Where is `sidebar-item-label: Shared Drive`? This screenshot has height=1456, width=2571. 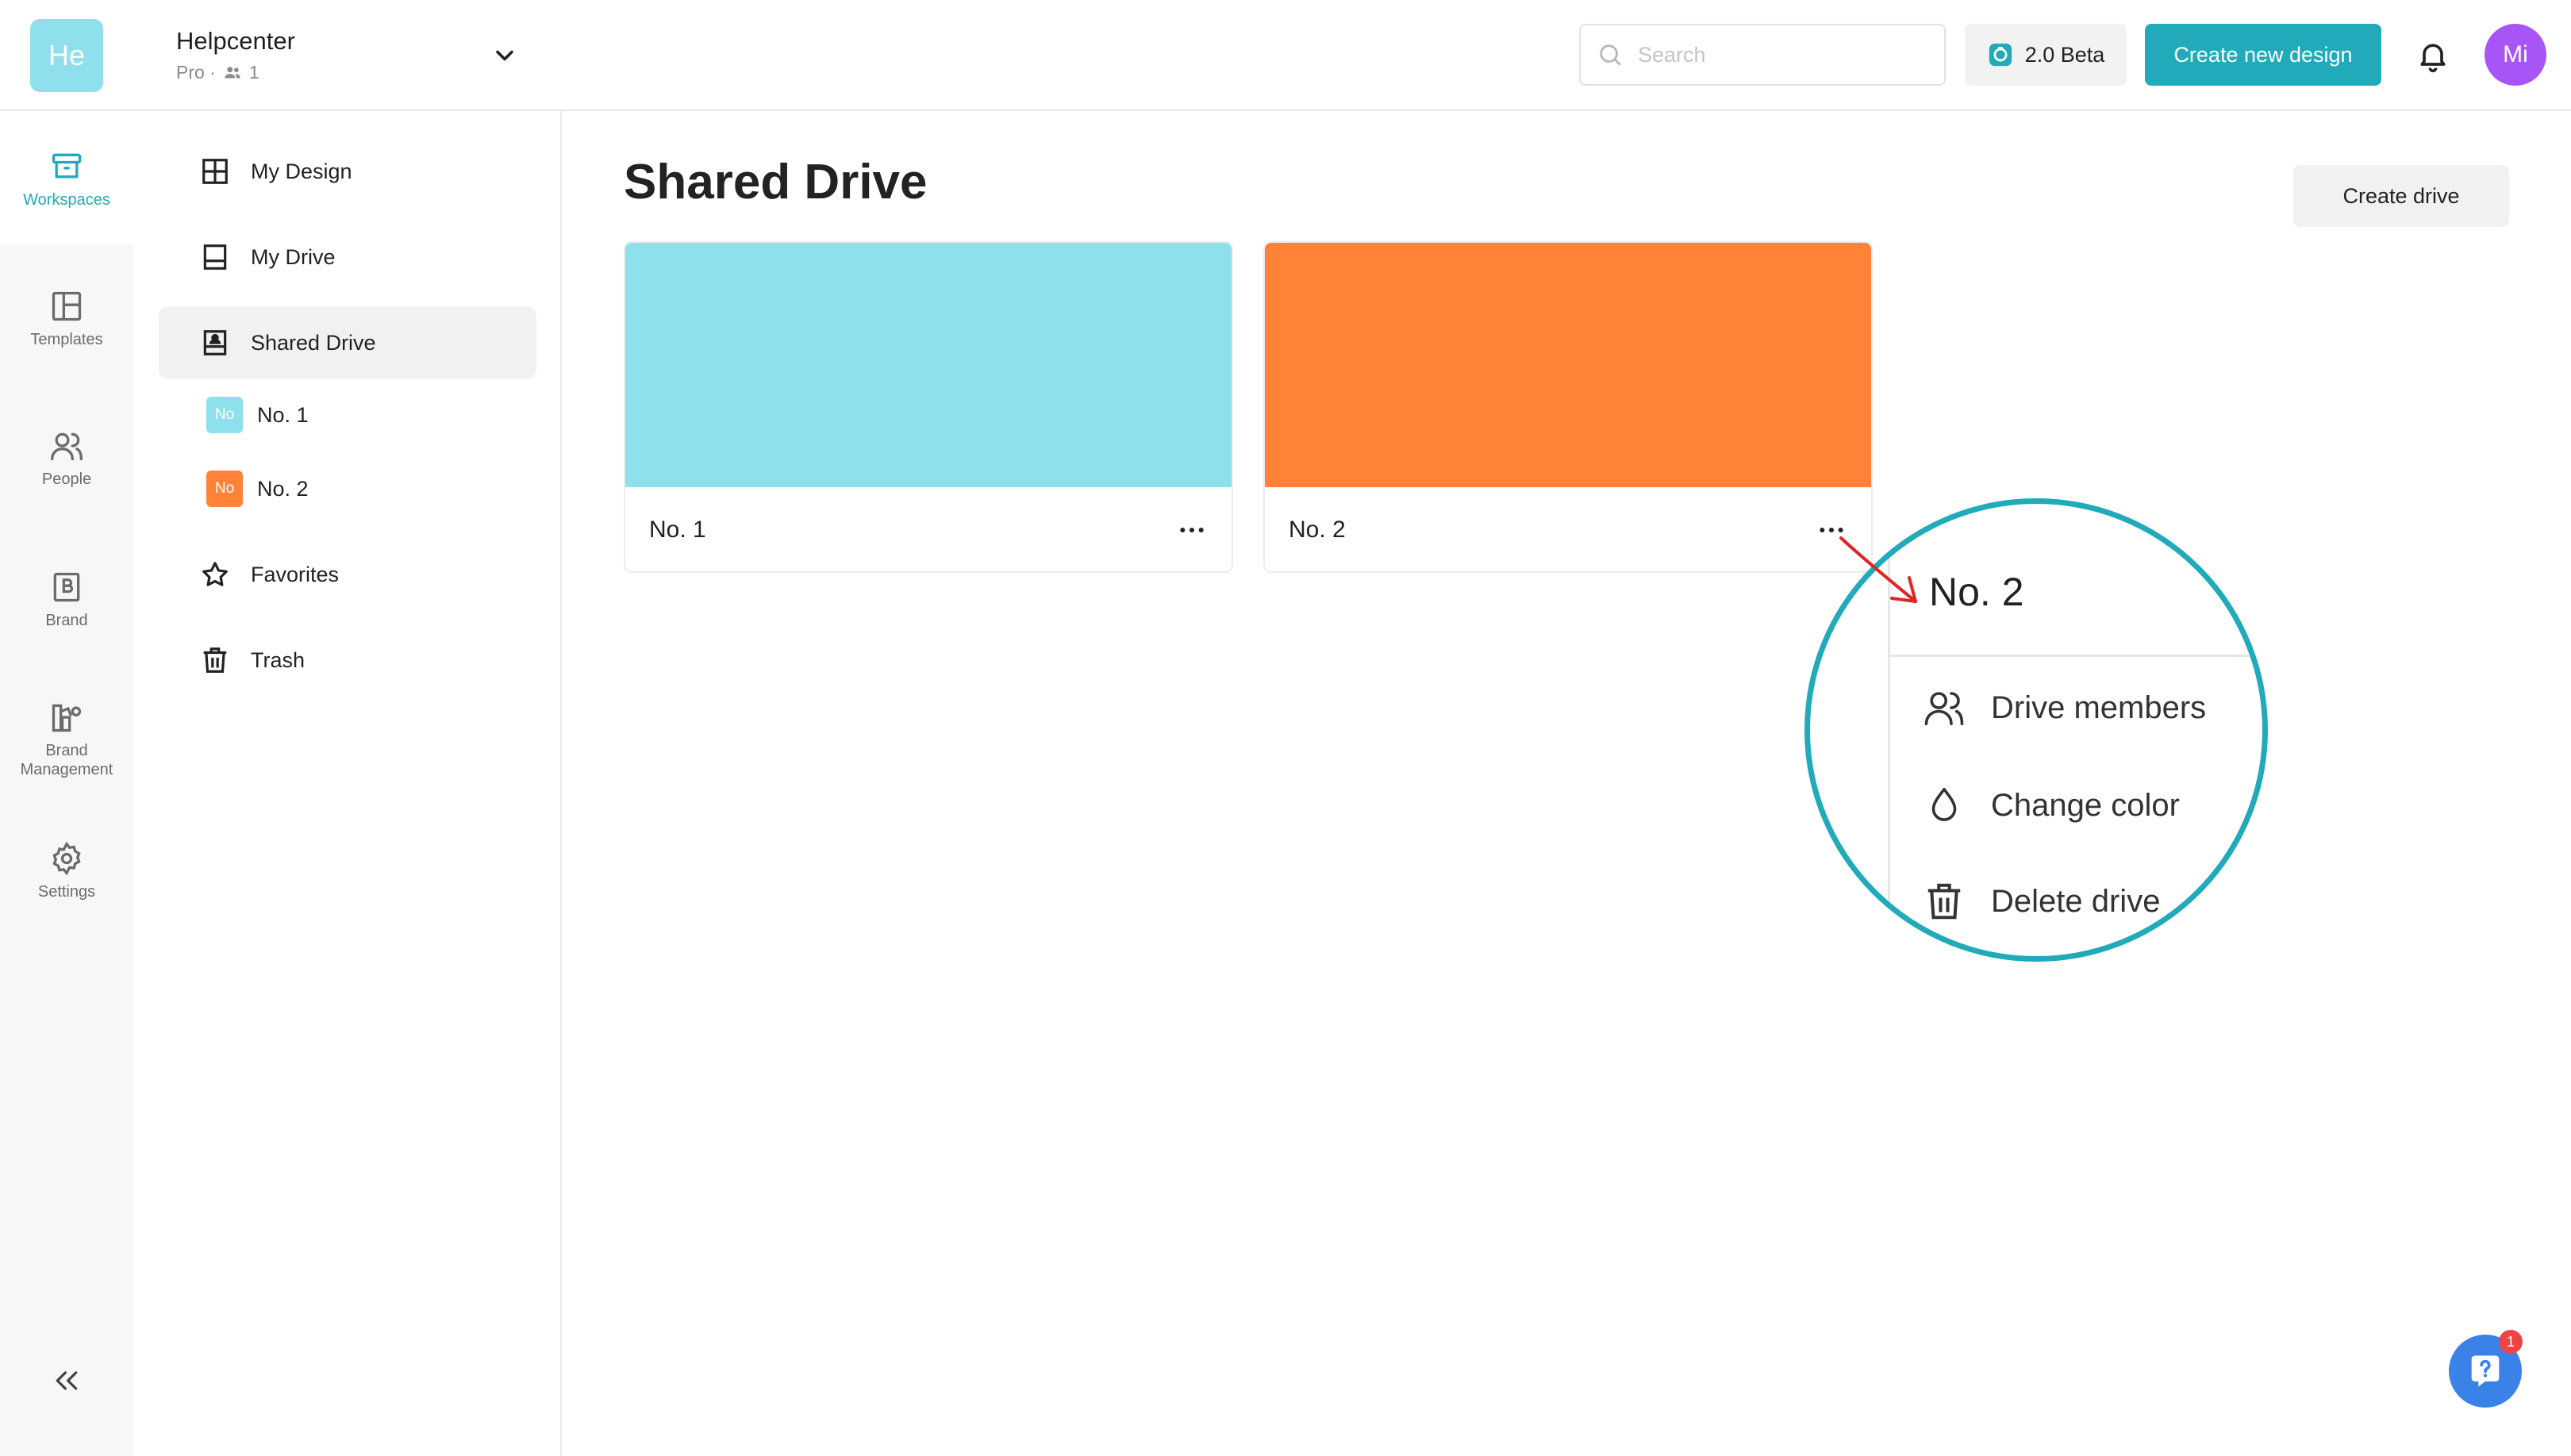 sidebar-item-label: Shared Drive is located at coordinates (313, 342).